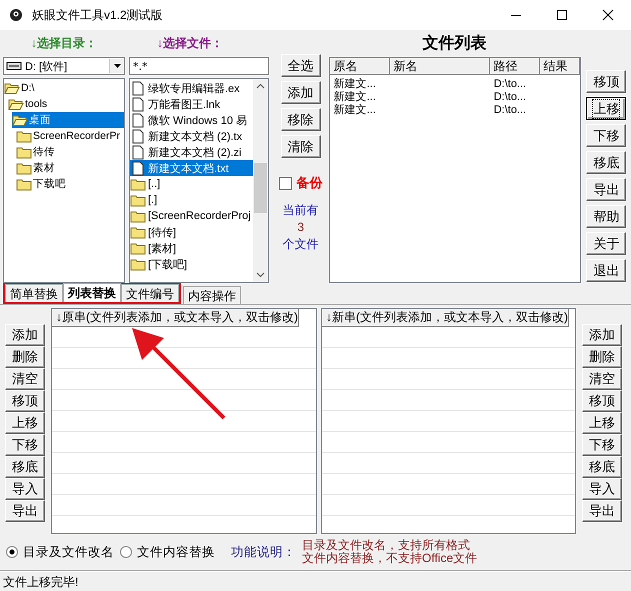 Image resolution: width=631 pixels, height=591 pixels. What do you see at coordinates (263, 552) in the screenshot?
I see `description-label: 功能说明：` at bounding box center [263, 552].